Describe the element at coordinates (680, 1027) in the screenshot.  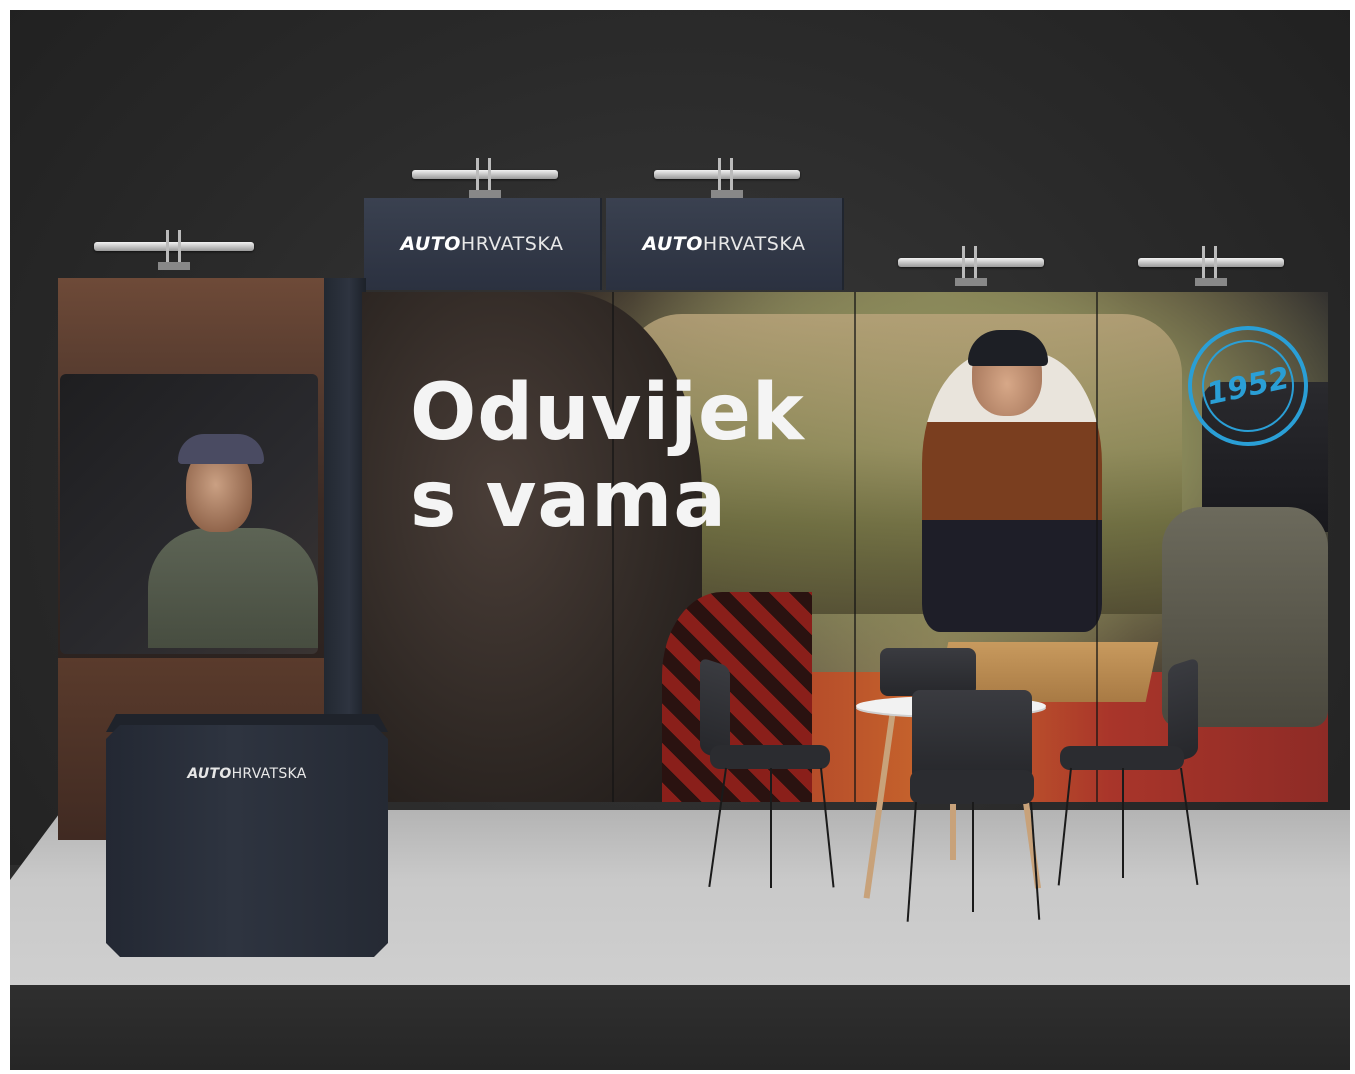
I see `stage-front-edge` at that location.